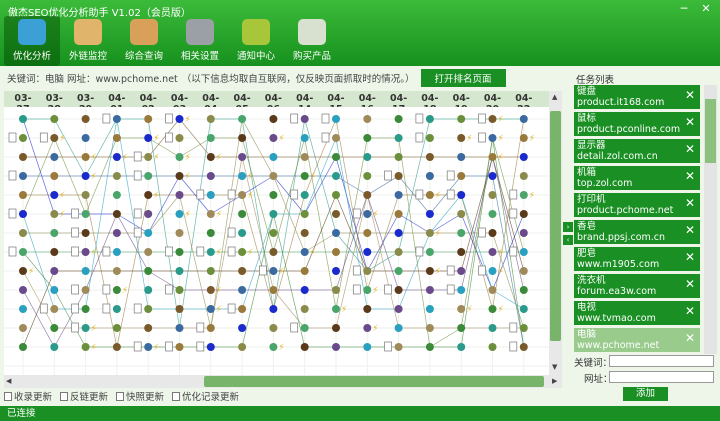 This screenshot has width=720, height=421. What do you see at coordinates (8, 381) in the screenshot?
I see `scroll-left-icon: ◀` at bounding box center [8, 381].